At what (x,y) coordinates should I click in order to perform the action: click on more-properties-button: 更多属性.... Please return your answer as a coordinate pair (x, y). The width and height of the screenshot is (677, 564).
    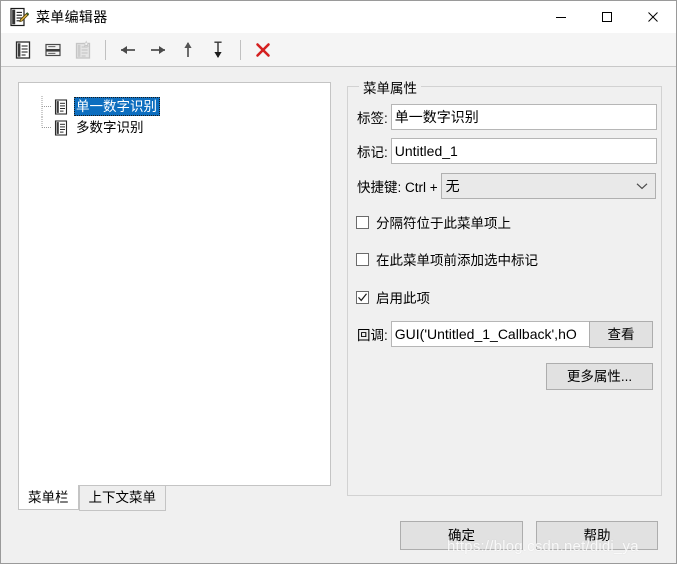
    Looking at the image, I should click on (599, 376).